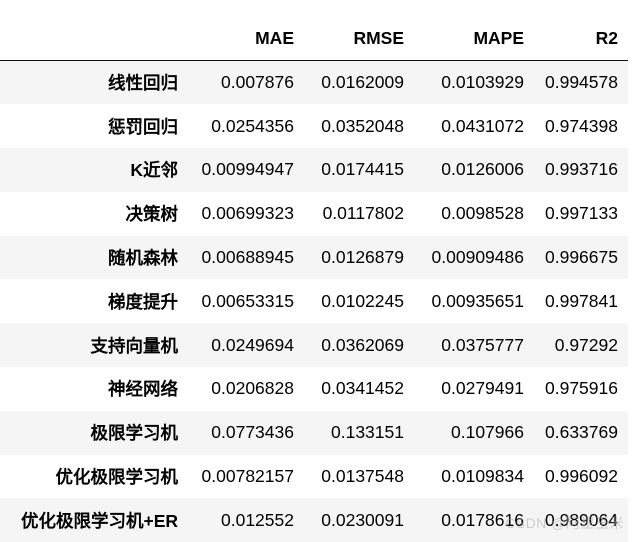 This screenshot has height=542, width=638. I want to click on cell-r2: 0.97292, so click(586, 344).